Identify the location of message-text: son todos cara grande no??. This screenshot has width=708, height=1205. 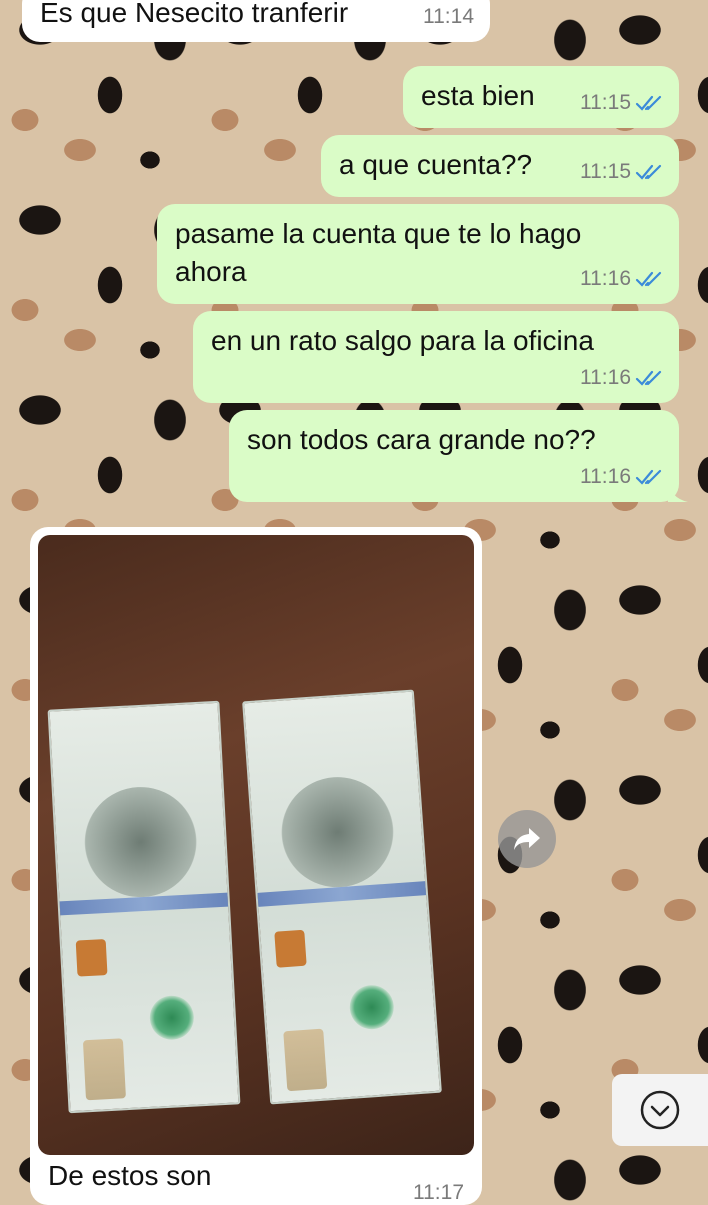
(421, 439).